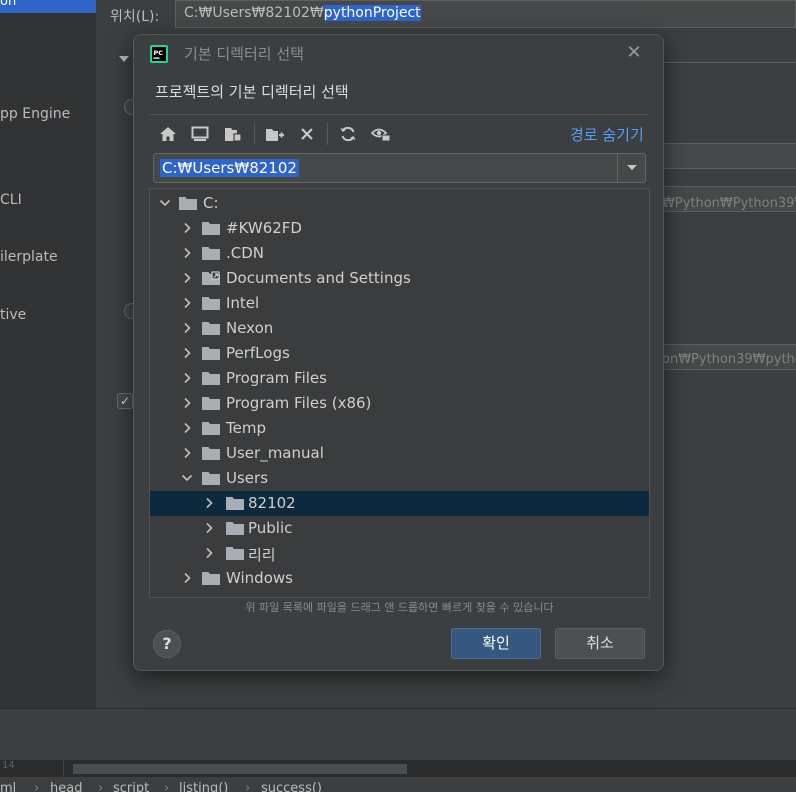  What do you see at coordinates (399, 353) in the screenshot?
I see `tree-row: PerfLogs` at bounding box center [399, 353].